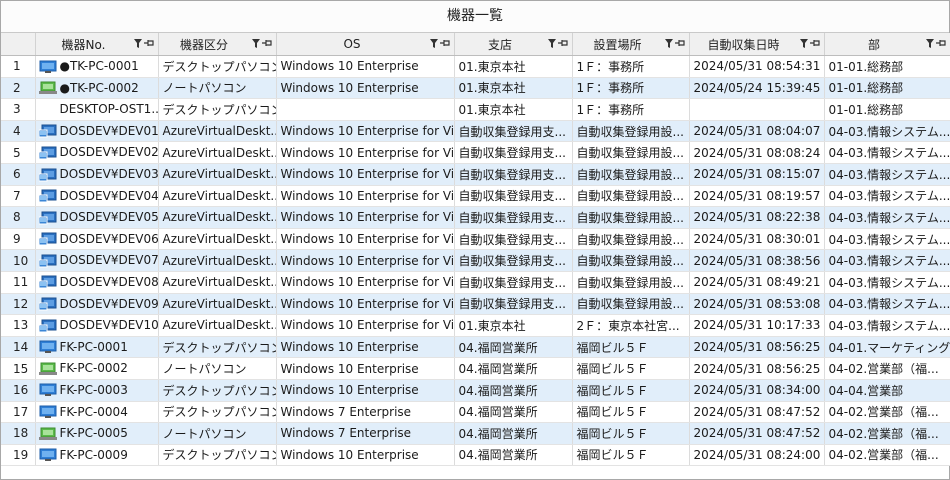 The width and height of the screenshot is (950, 480). Describe the element at coordinates (18, 109) in the screenshot. I see `row-number-cell: 3` at that location.